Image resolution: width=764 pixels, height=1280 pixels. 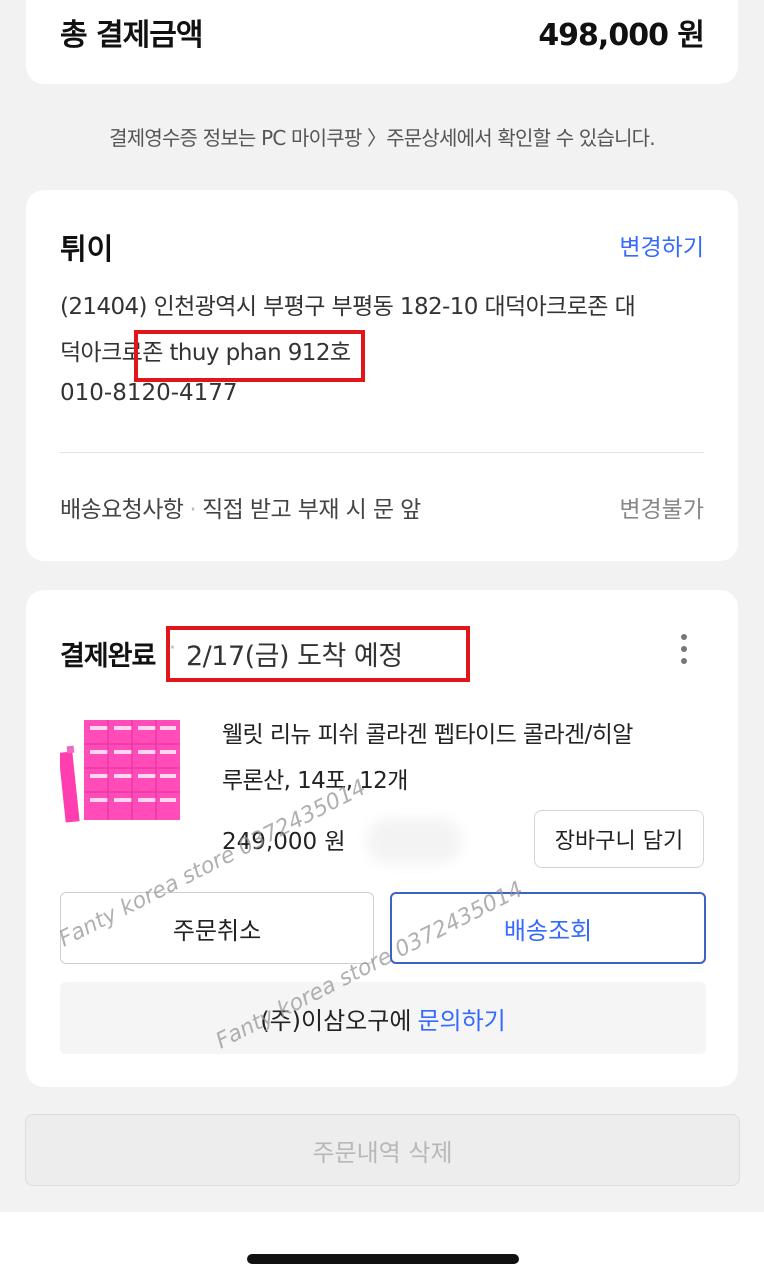 What do you see at coordinates (461, 1018) in the screenshot?
I see `inquiry-link: 문의하기` at bounding box center [461, 1018].